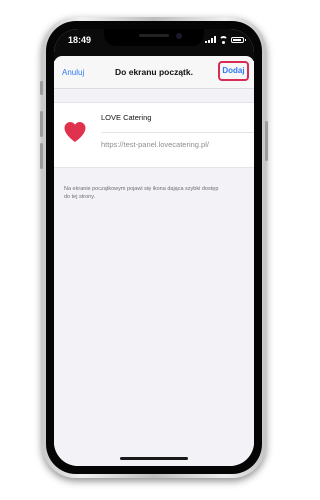  I want to click on app-name-field: LOVE Catering, so click(126, 117).